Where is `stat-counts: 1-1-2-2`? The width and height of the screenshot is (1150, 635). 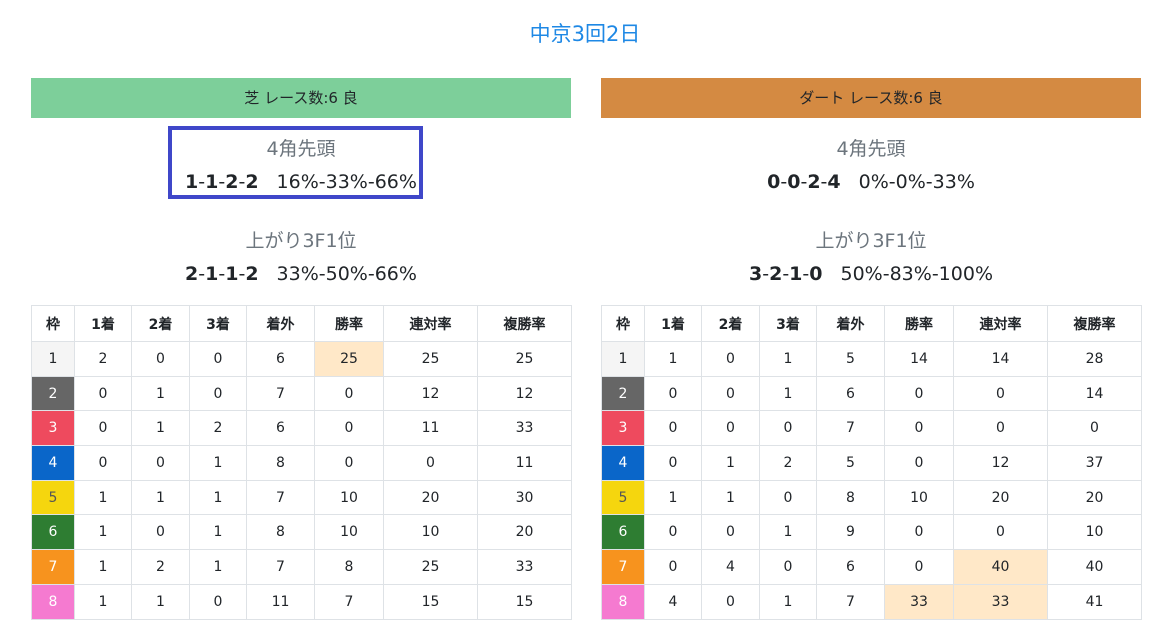
stat-counts: 1-1-2-2 is located at coordinates (222, 182).